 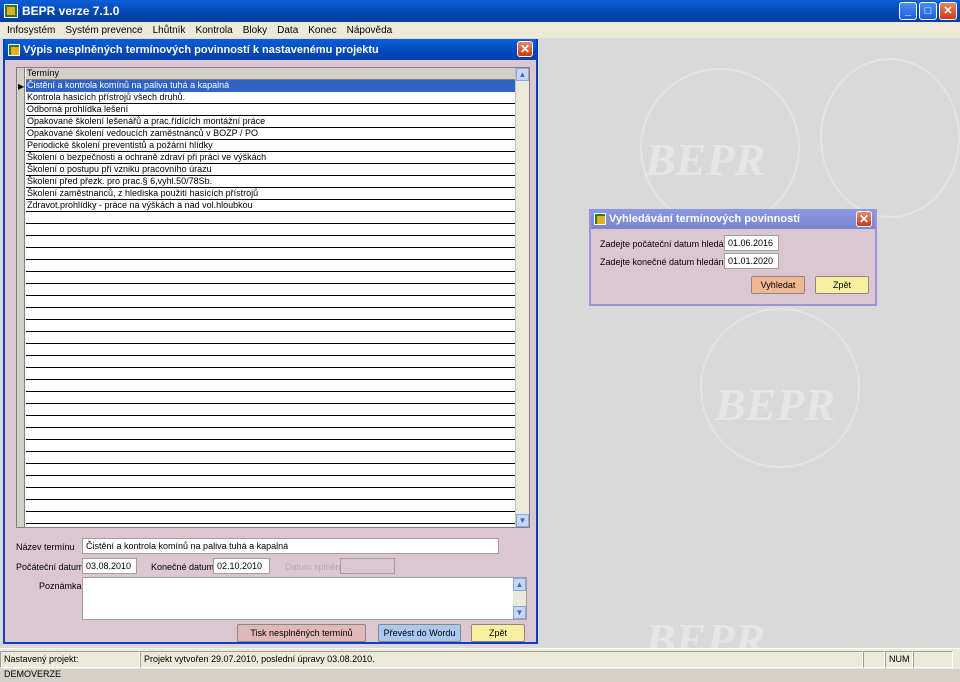 What do you see at coordinates (778, 285) in the screenshot?
I see `search-button: Vyhledat` at bounding box center [778, 285].